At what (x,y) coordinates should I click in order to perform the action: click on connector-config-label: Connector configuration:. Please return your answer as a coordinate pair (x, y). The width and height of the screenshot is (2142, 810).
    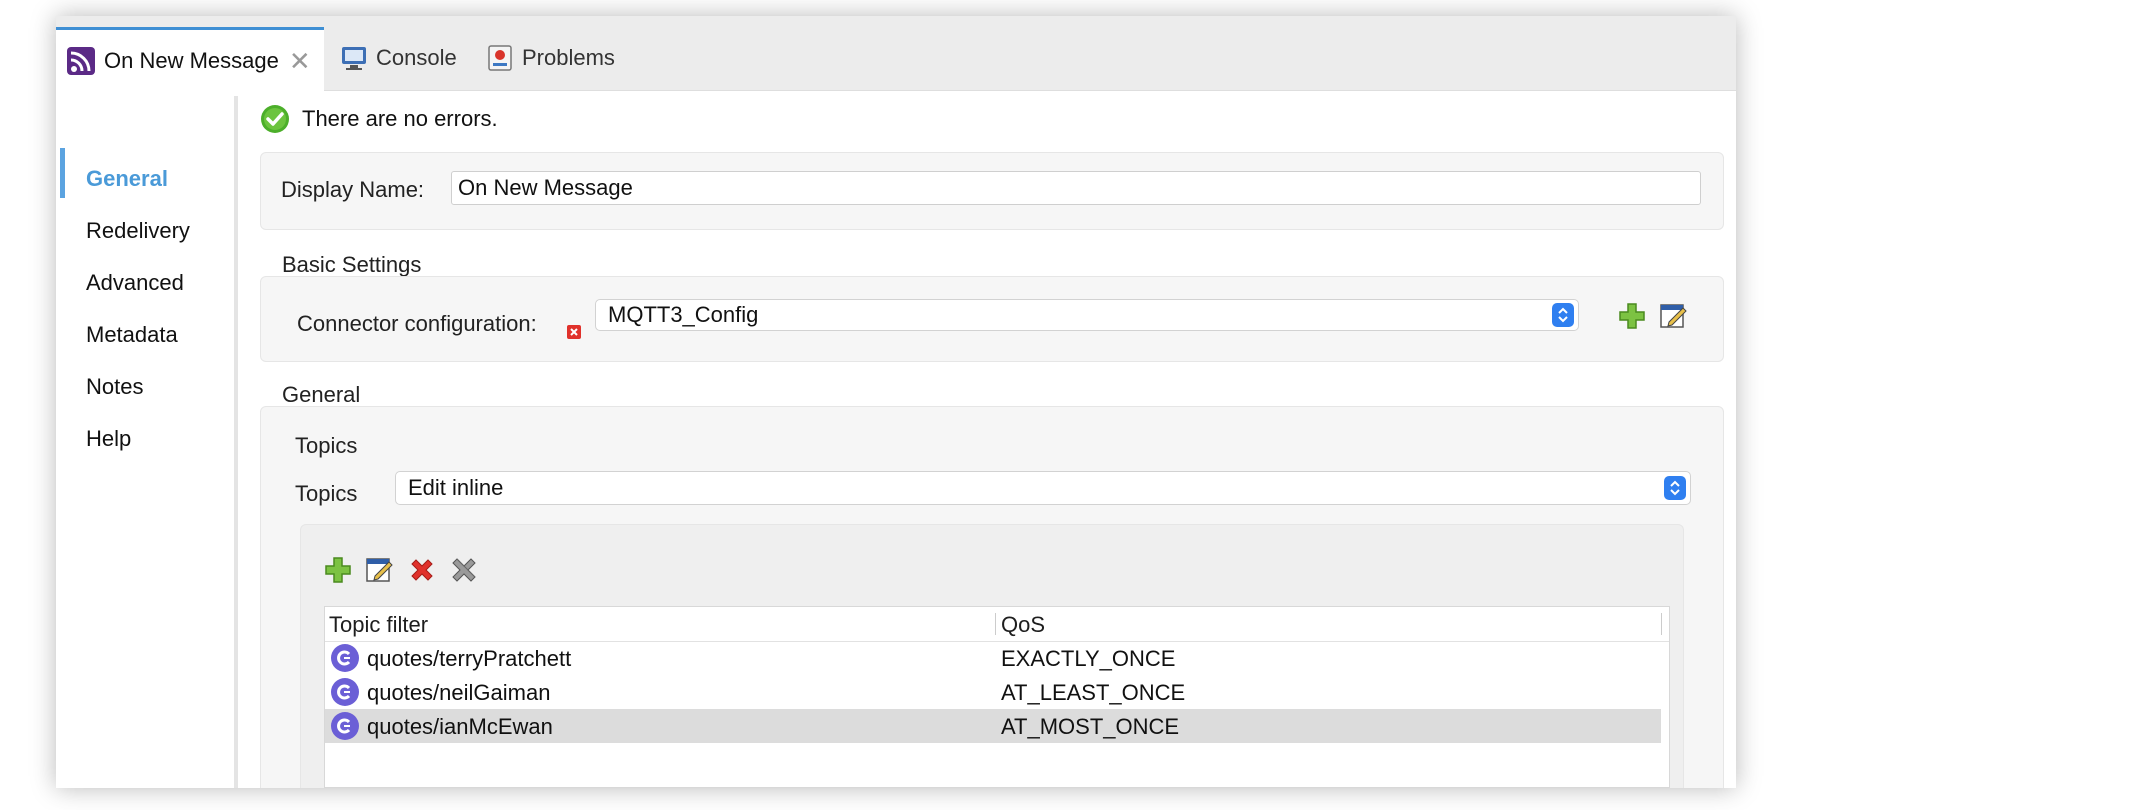
    Looking at the image, I should click on (417, 323).